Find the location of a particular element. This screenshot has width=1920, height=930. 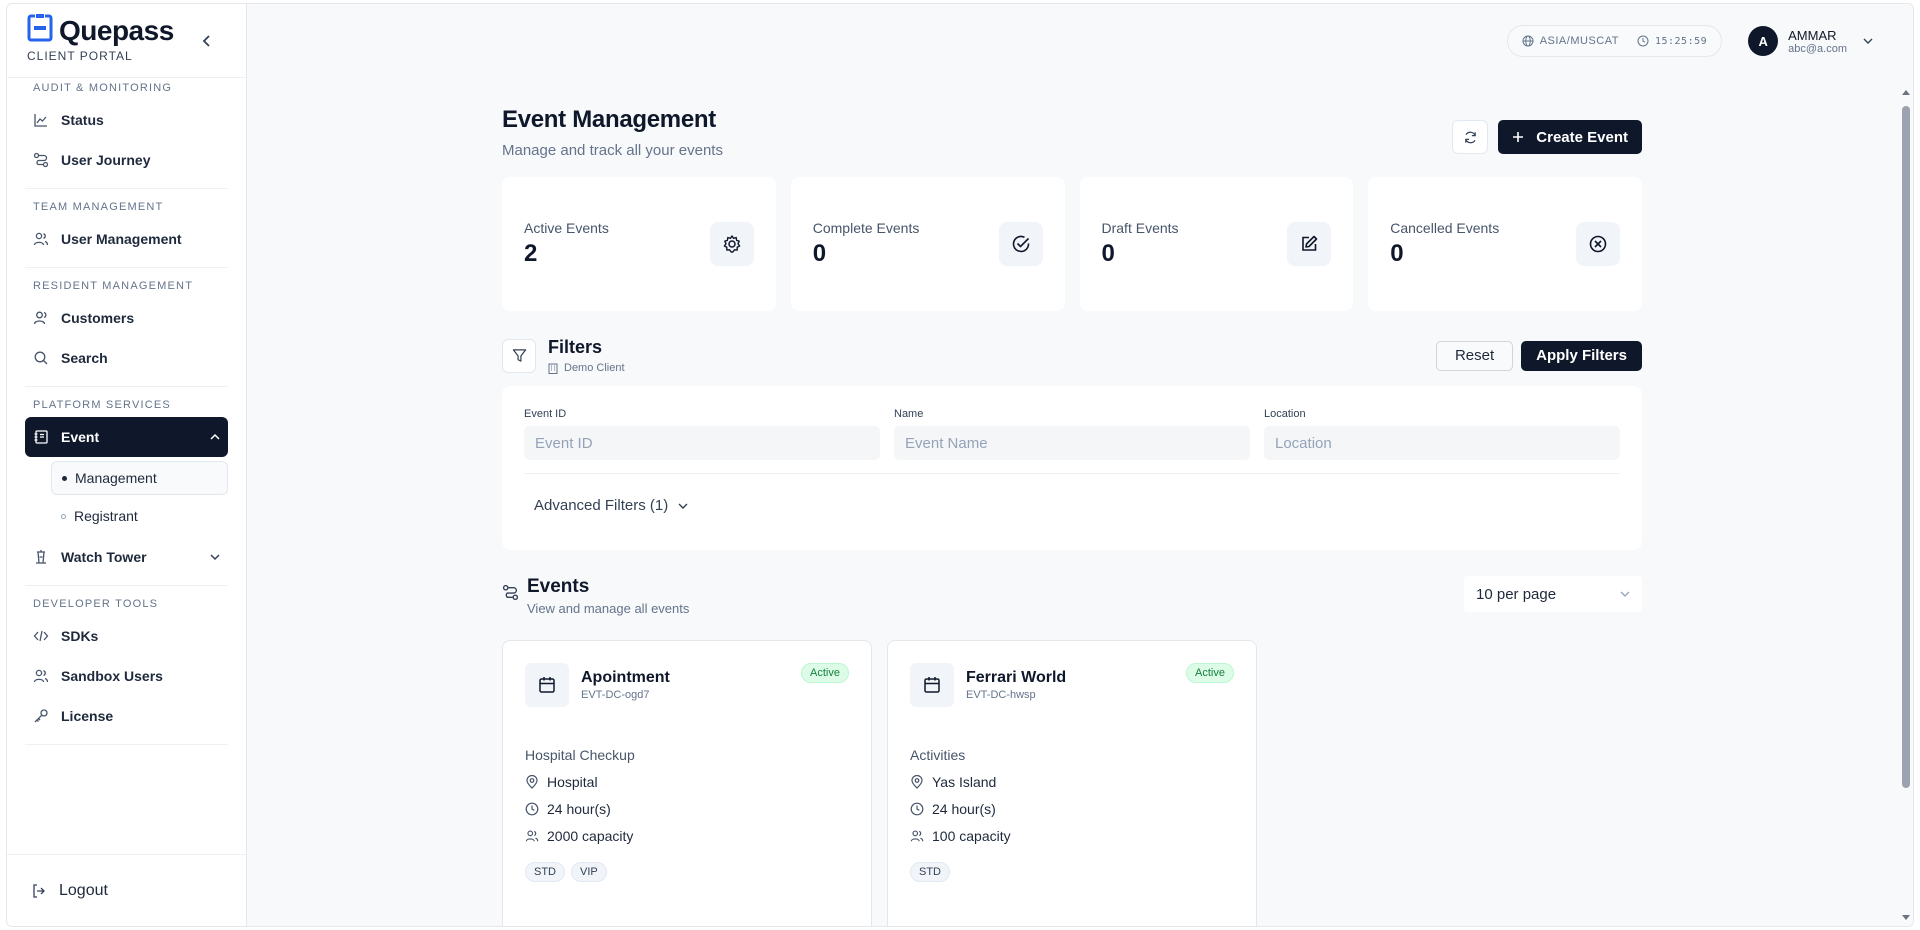

section-title: PLATFORM SERVICES is located at coordinates (102, 405).